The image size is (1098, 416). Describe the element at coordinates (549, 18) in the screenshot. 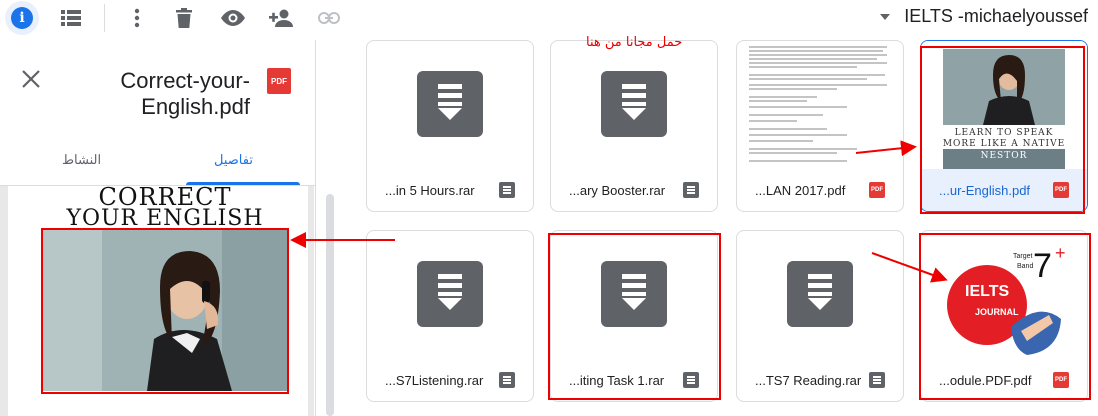

I see `toolbar: i IELTS -michaelyoussef` at that location.